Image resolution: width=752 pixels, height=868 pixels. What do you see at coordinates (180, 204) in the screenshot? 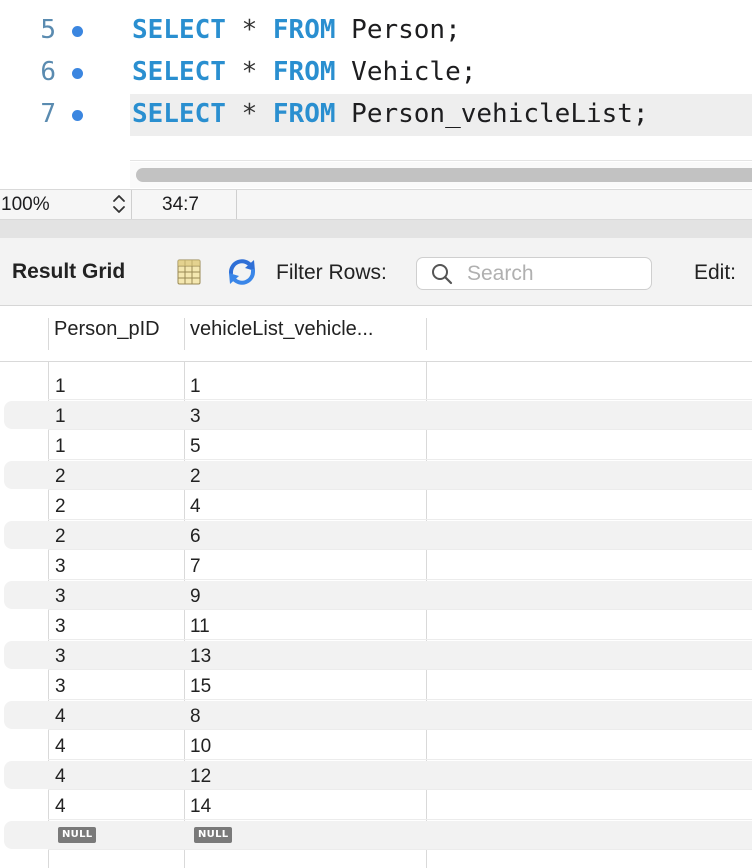
I see `cursor-position-value: 34:7` at bounding box center [180, 204].